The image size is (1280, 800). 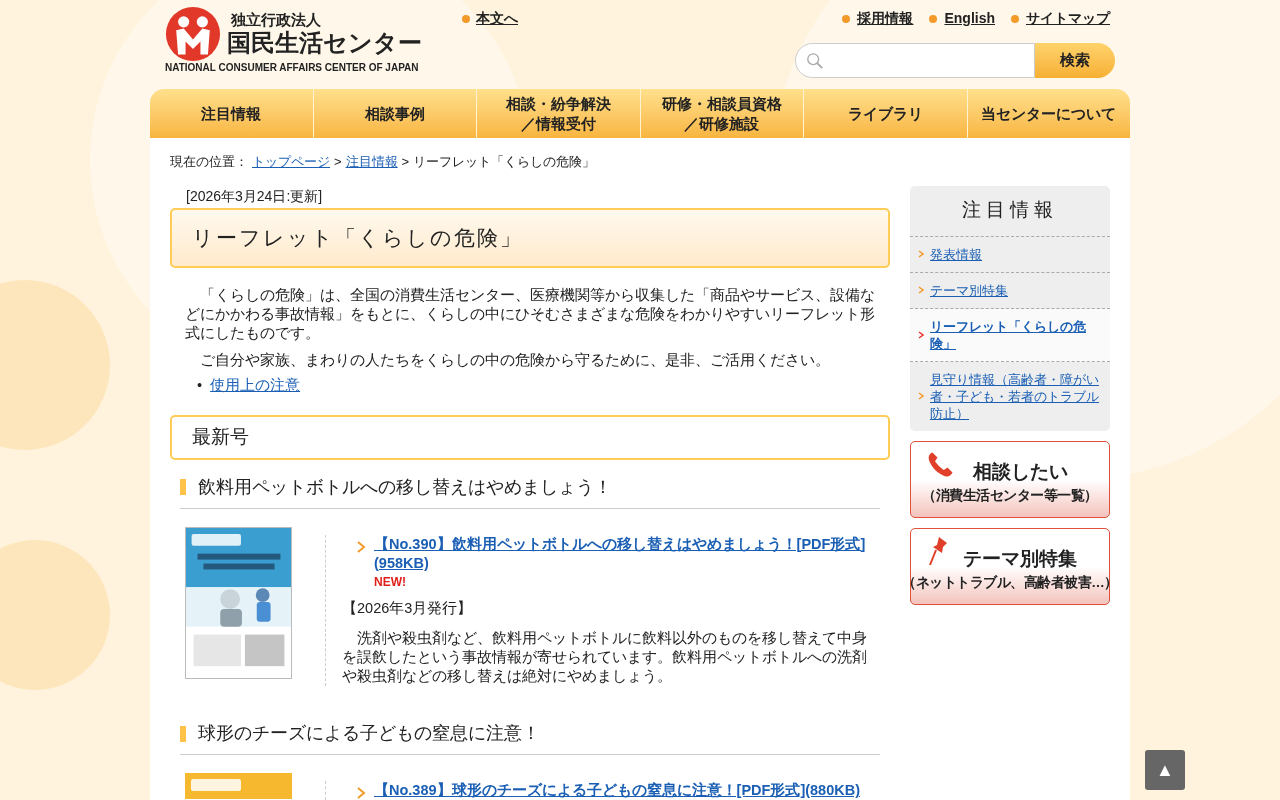 I want to click on sidebar-item: テーマ別特集, so click(x=1010, y=290).